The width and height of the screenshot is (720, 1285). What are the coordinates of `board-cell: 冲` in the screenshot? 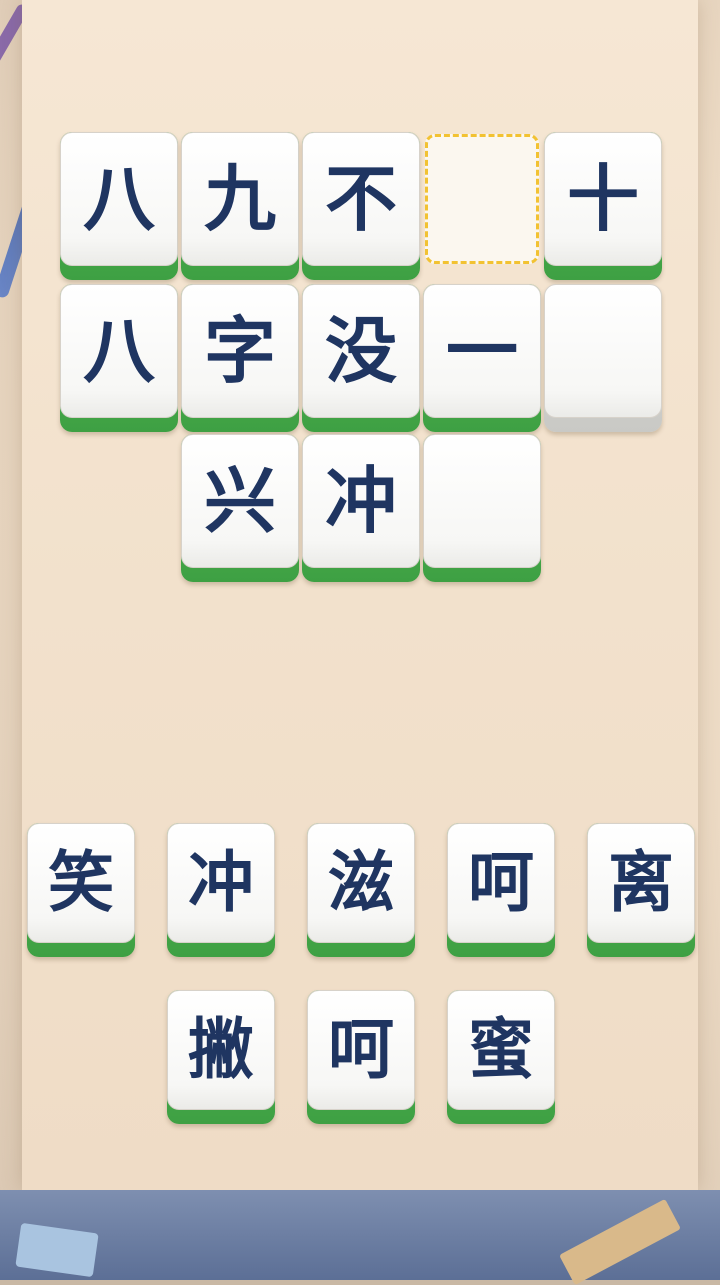 It's located at (361, 508).